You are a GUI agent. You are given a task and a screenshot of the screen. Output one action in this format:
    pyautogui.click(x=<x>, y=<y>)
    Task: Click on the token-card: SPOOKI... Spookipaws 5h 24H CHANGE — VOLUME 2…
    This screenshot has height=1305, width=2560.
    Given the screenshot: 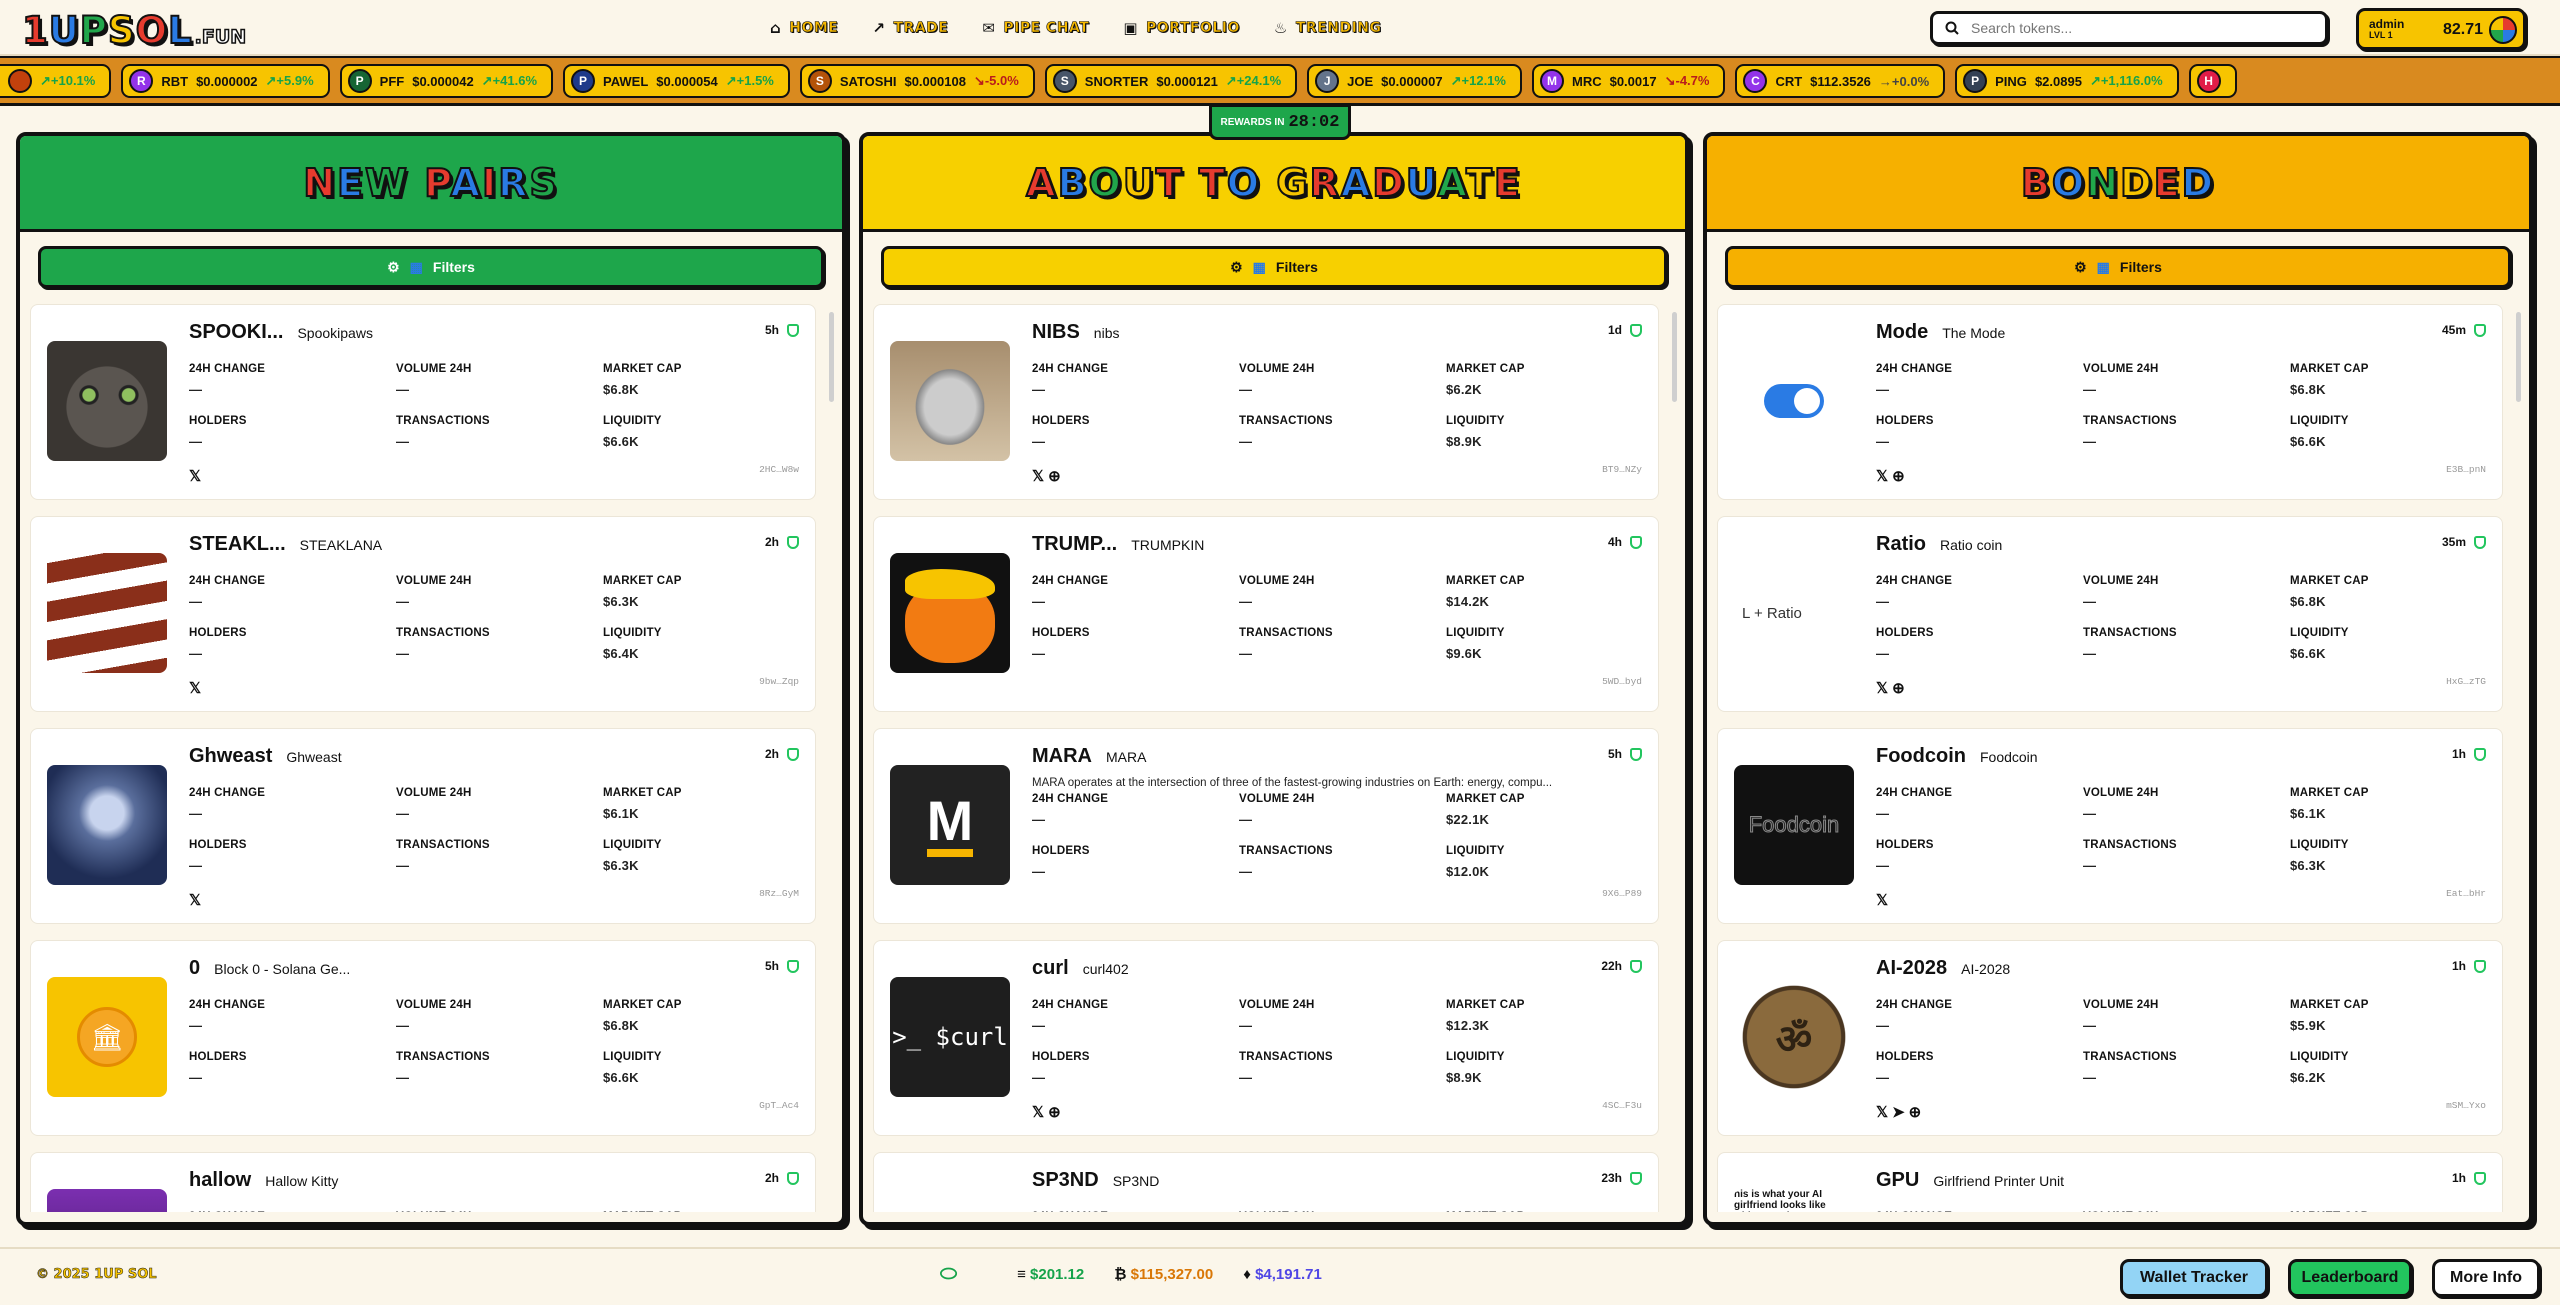 What is the action you would take?
    pyautogui.click(x=423, y=402)
    